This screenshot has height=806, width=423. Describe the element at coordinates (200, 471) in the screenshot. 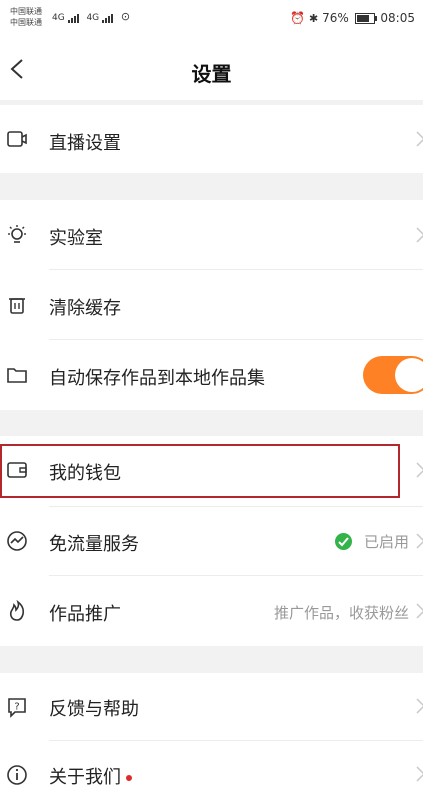

I see `highlight-box` at that location.